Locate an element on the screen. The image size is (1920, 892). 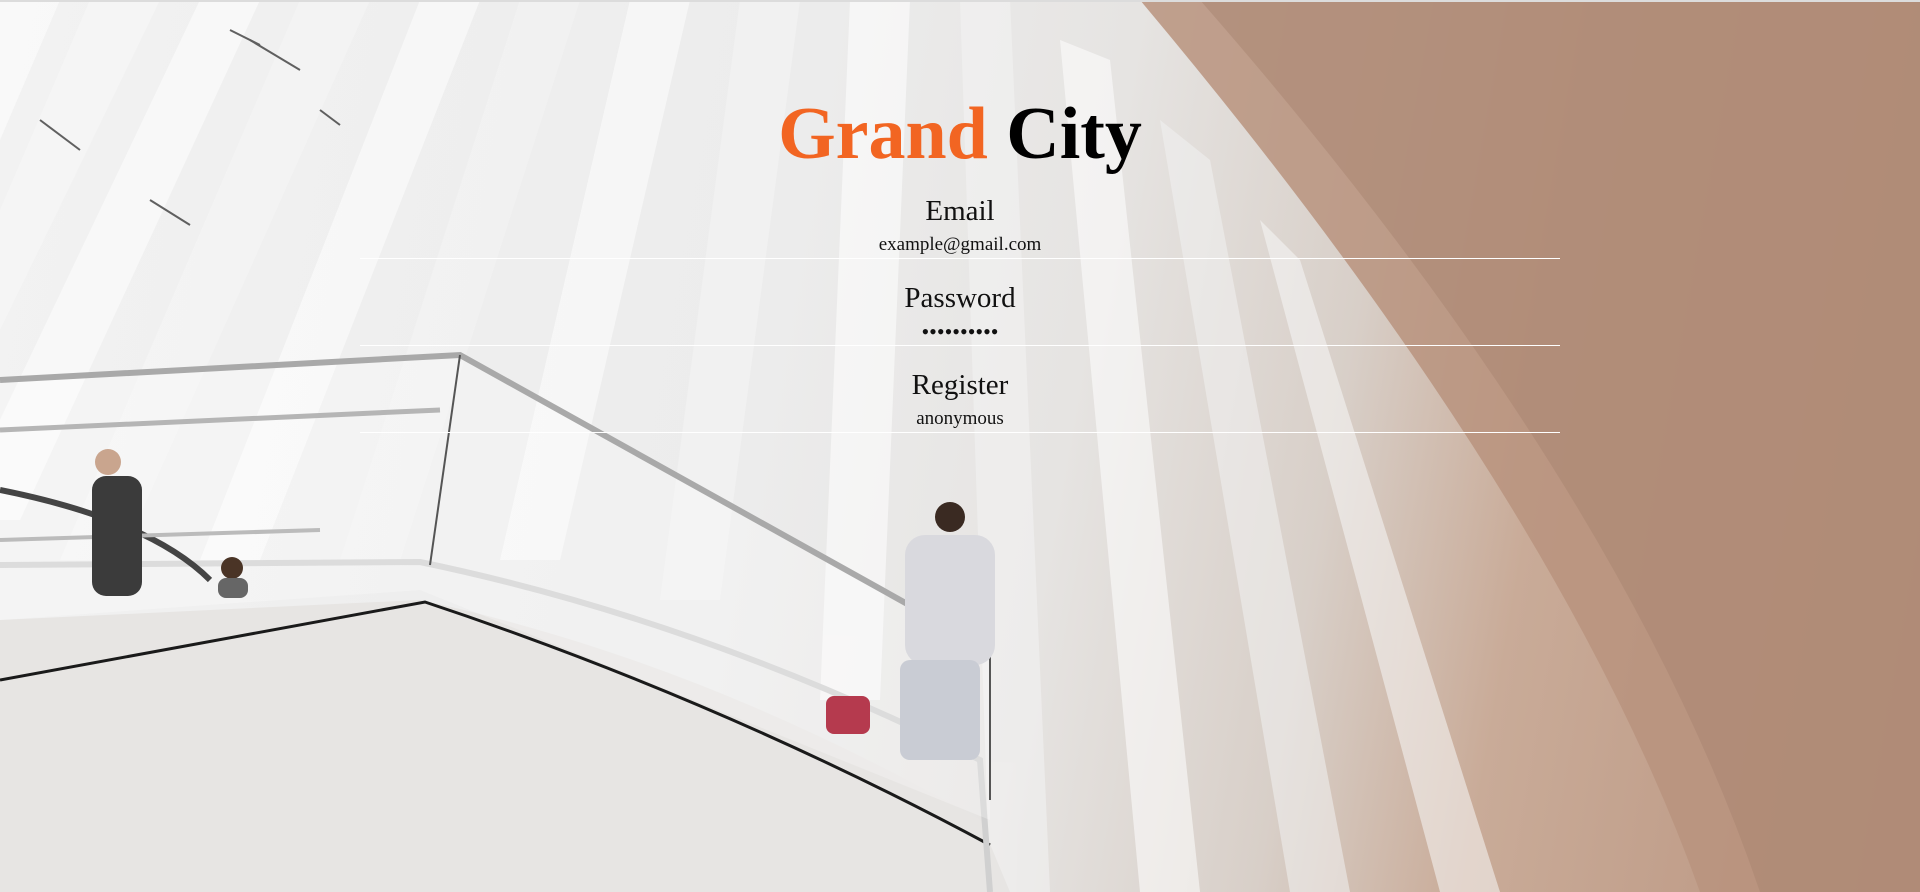
register-field-group: Register is located at coordinates (960, 400).